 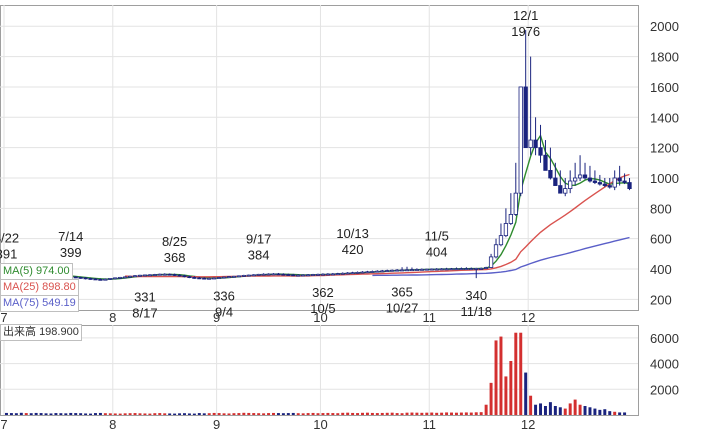 I want to click on ma25-value: 898.80, so click(x=59, y=287).